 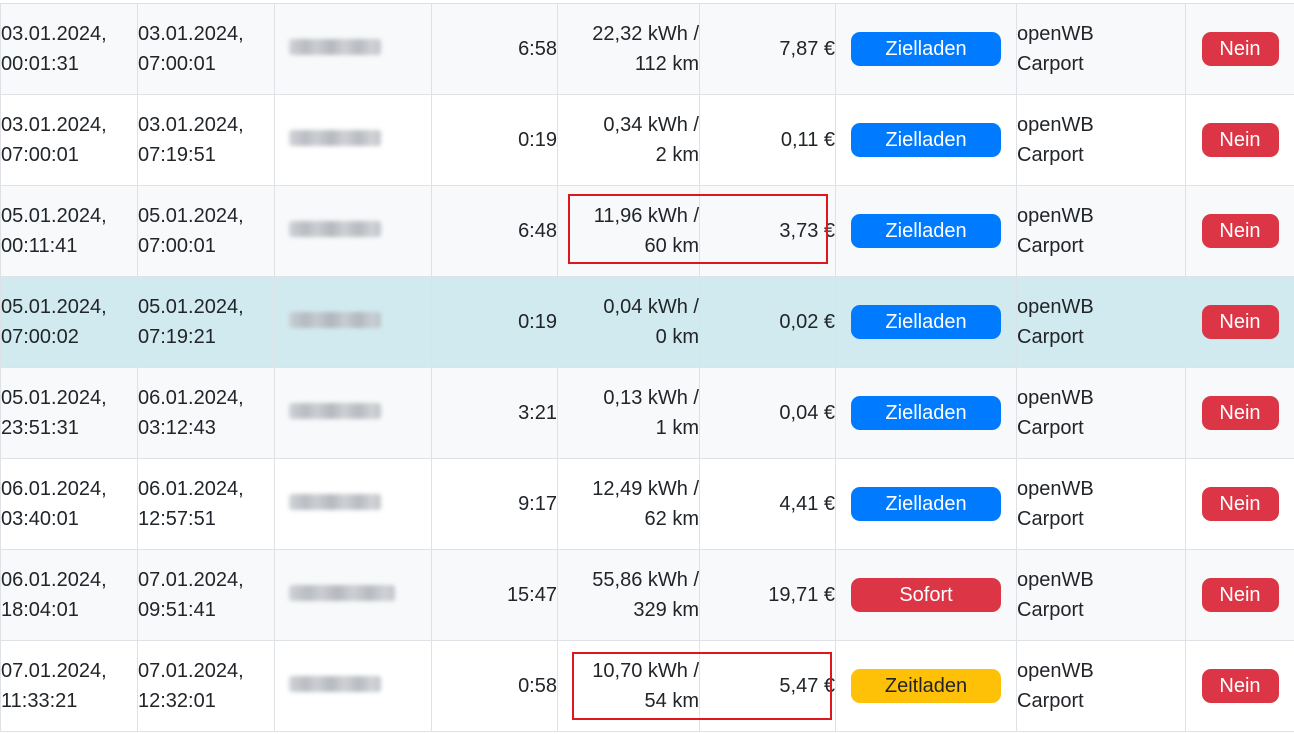 I want to click on range-value: 329 km, so click(x=666, y=610).